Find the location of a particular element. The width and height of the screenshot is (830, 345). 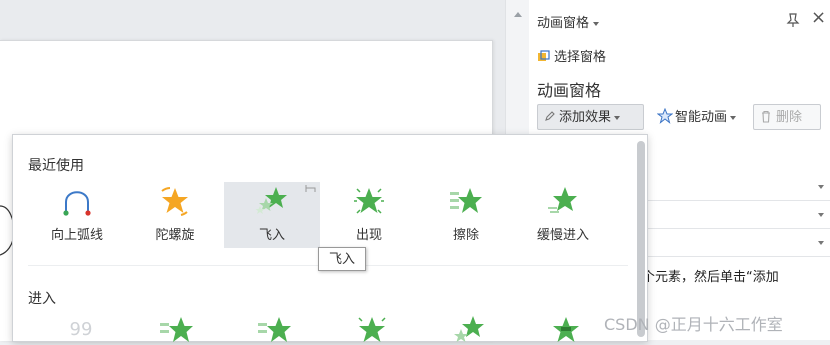

effect-item-slow-in: 缓慢进入 is located at coordinates (563, 215).